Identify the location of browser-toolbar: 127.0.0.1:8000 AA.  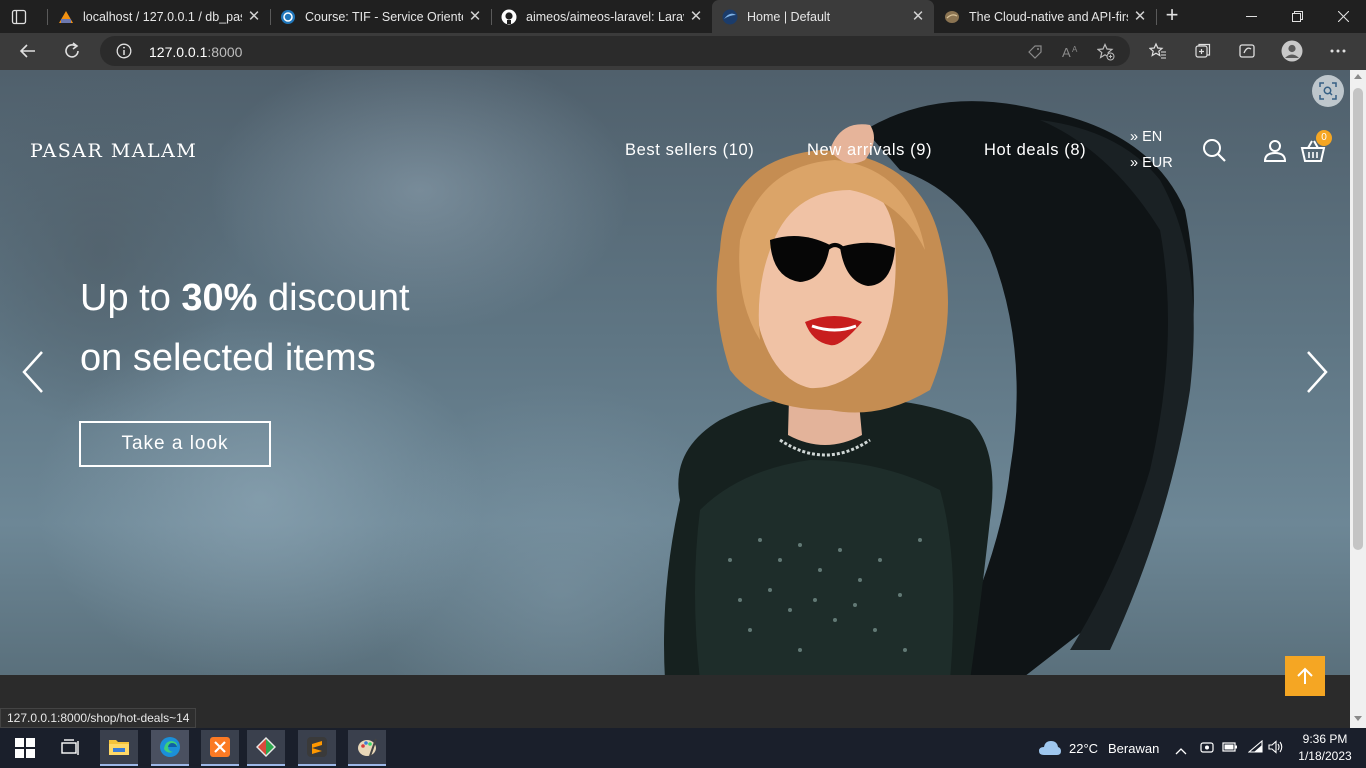
(683, 51).